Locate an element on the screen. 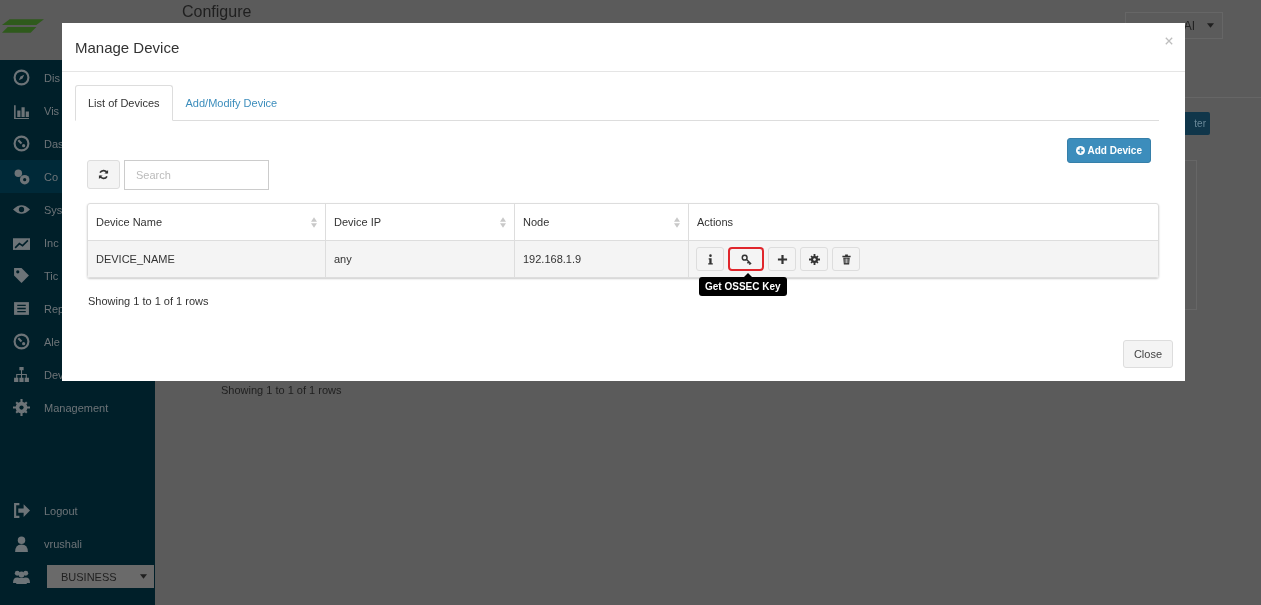 The height and width of the screenshot is (605, 1261). status-text: Showing 1 to 1 of 1 rows is located at coordinates (149, 301).